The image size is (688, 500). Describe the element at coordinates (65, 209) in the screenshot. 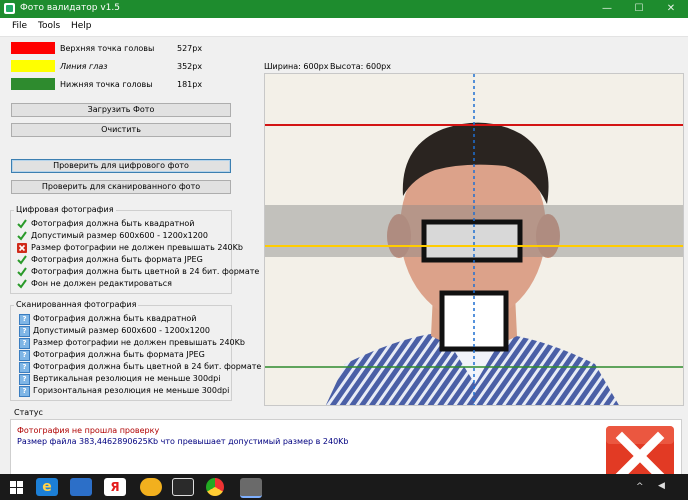

I see `digital-group-title: Цифровая фотография` at that location.